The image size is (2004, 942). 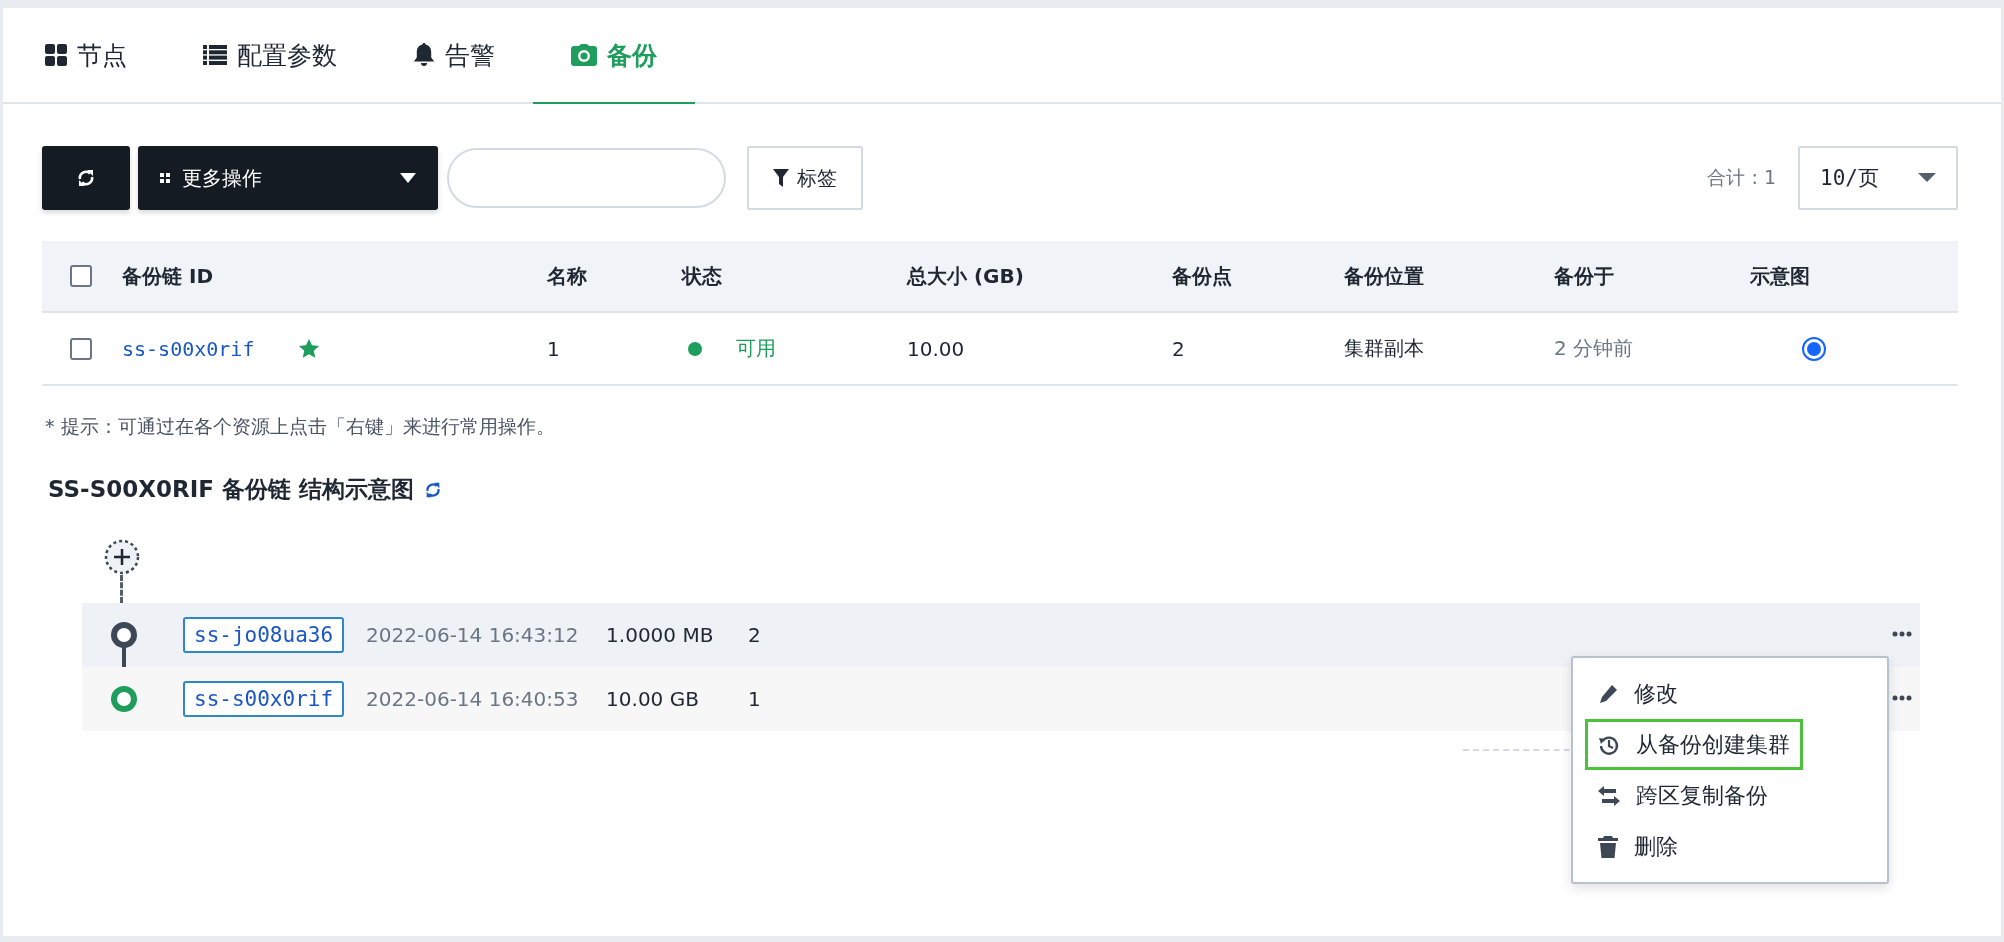 I want to click on tab: 配置参数, so click(x=270, y=56).